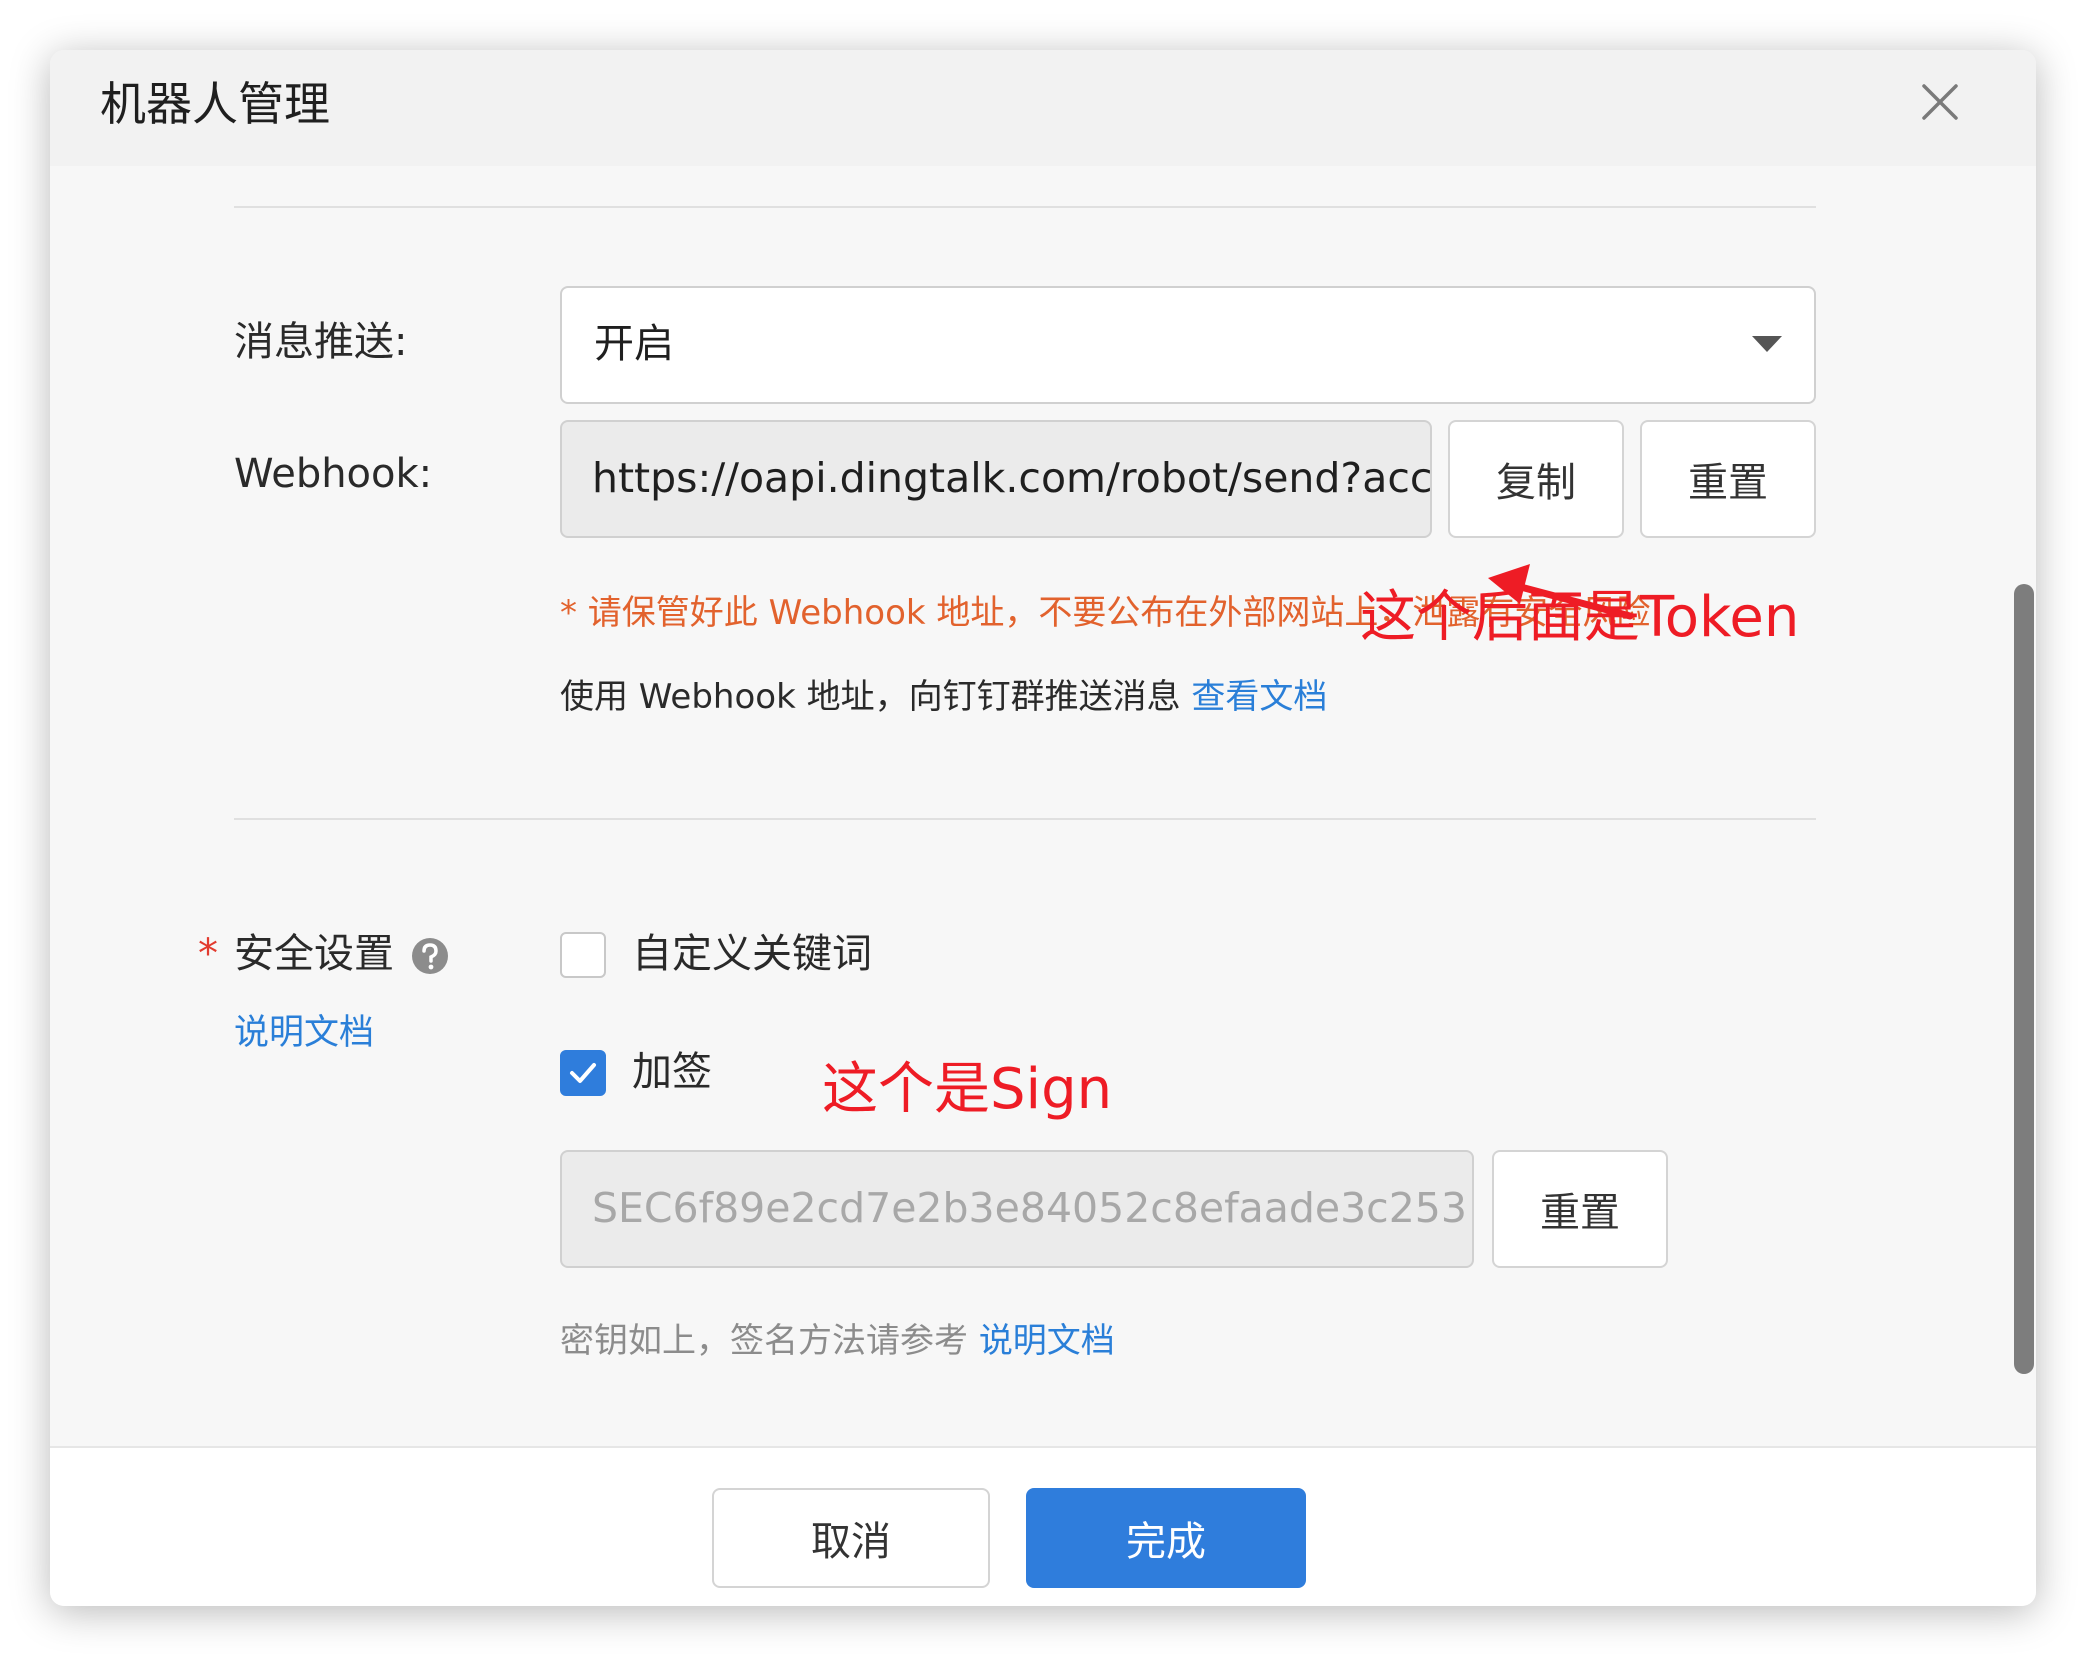  Describe the element at coordinates (752, 954) in the screenshot. I see `keyword-option-label: 自定义关键词` at that location.